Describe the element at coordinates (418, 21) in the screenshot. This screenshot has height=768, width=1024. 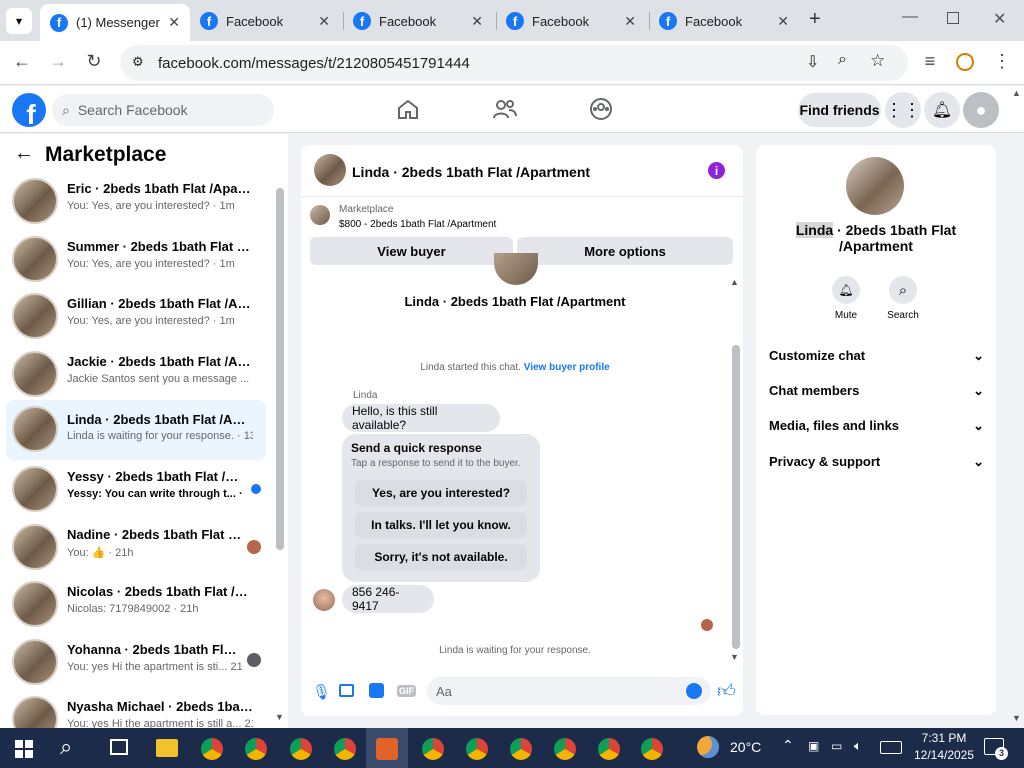
I see `browser-tab-facebook-2: f Facebook ✕` at that location.